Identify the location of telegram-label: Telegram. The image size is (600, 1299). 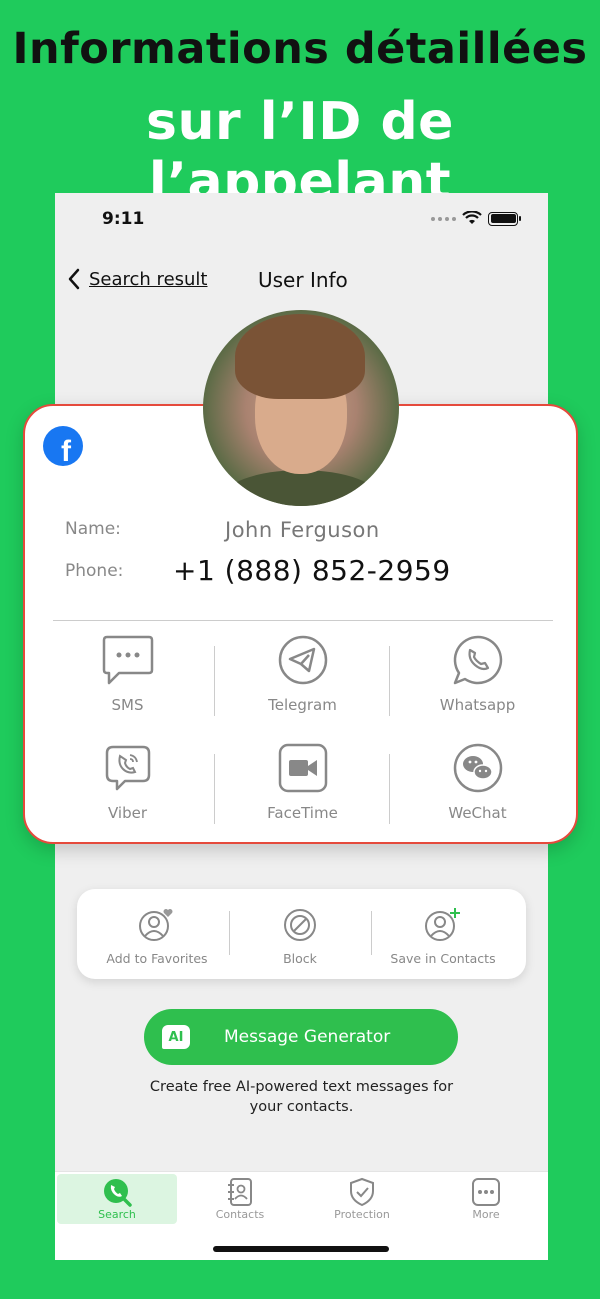
(302, 705).